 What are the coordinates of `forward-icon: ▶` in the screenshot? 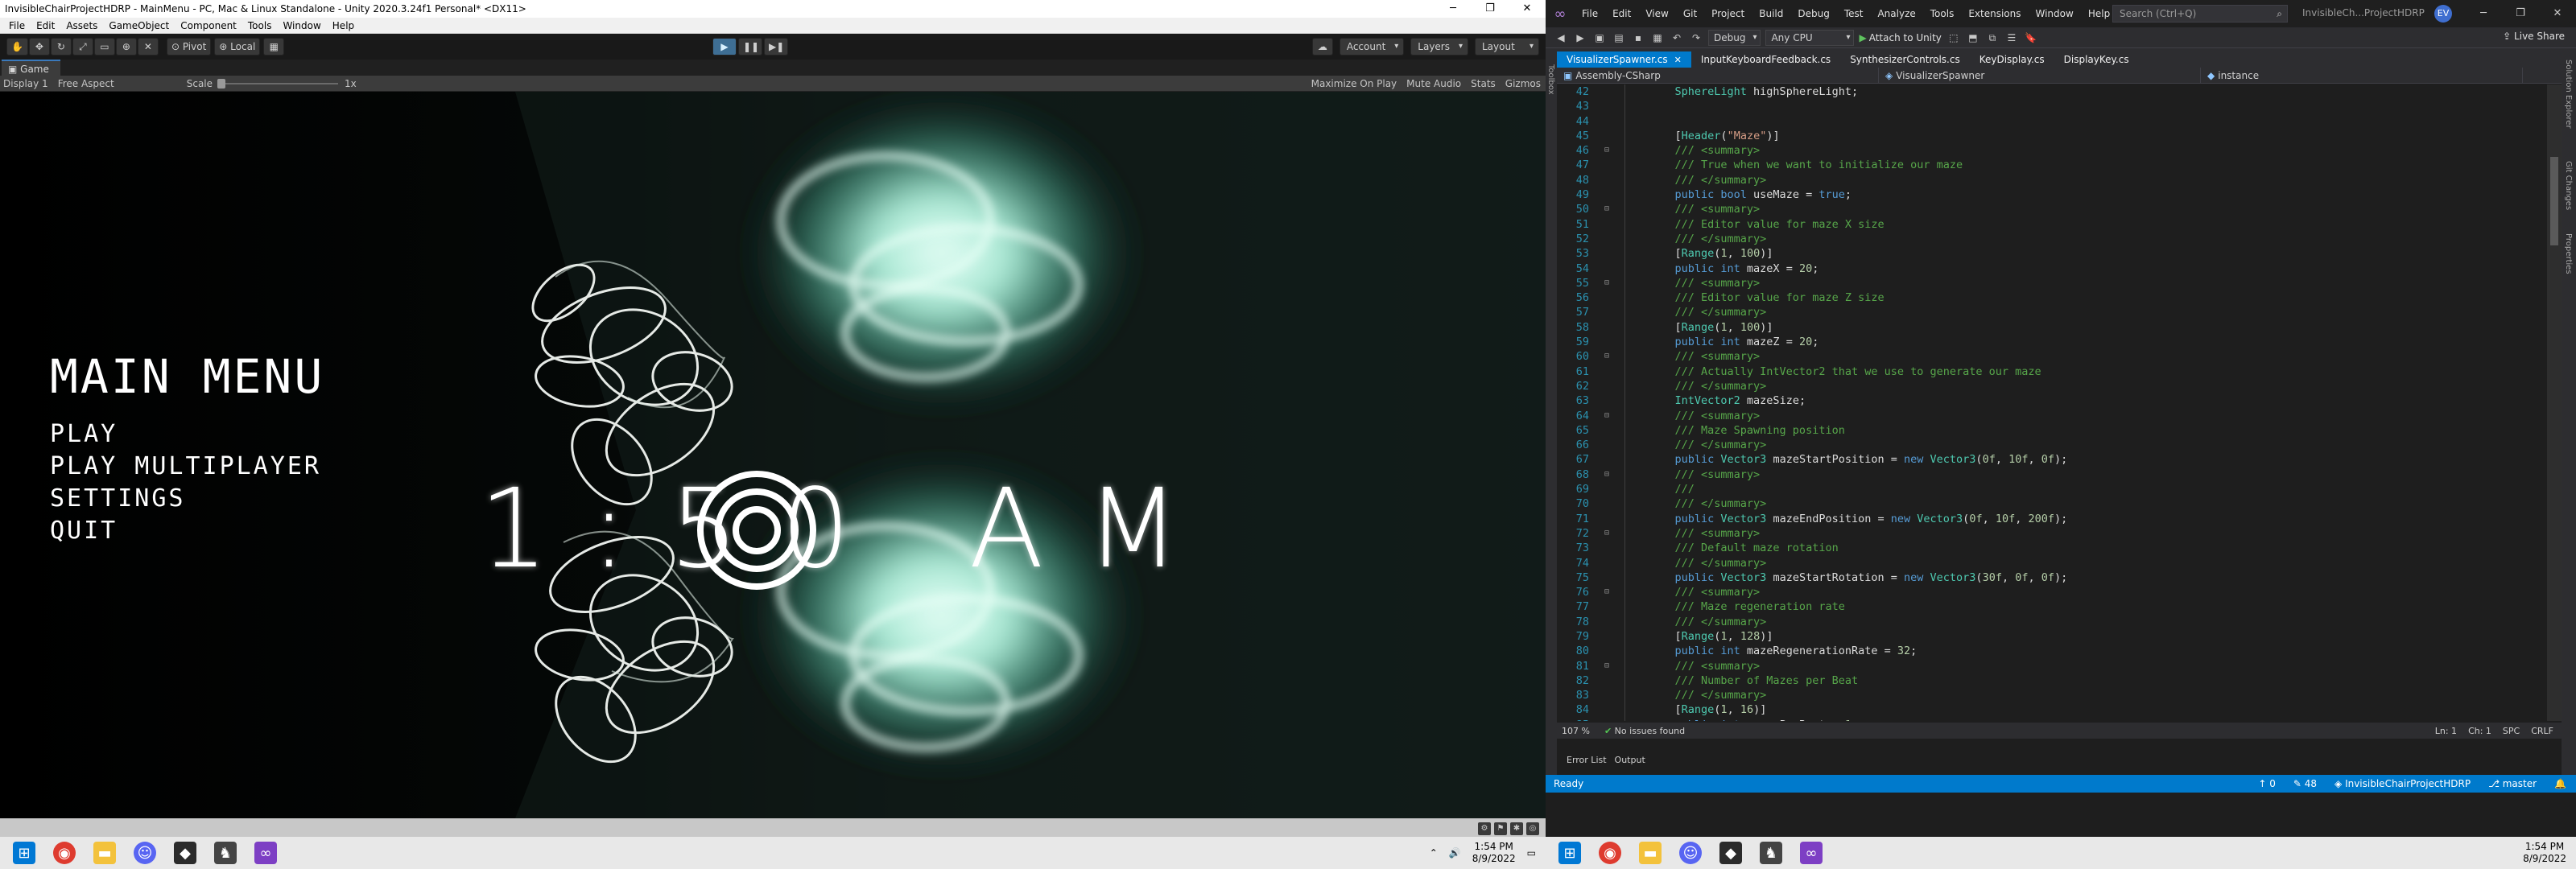 It's located at (1580, 38).